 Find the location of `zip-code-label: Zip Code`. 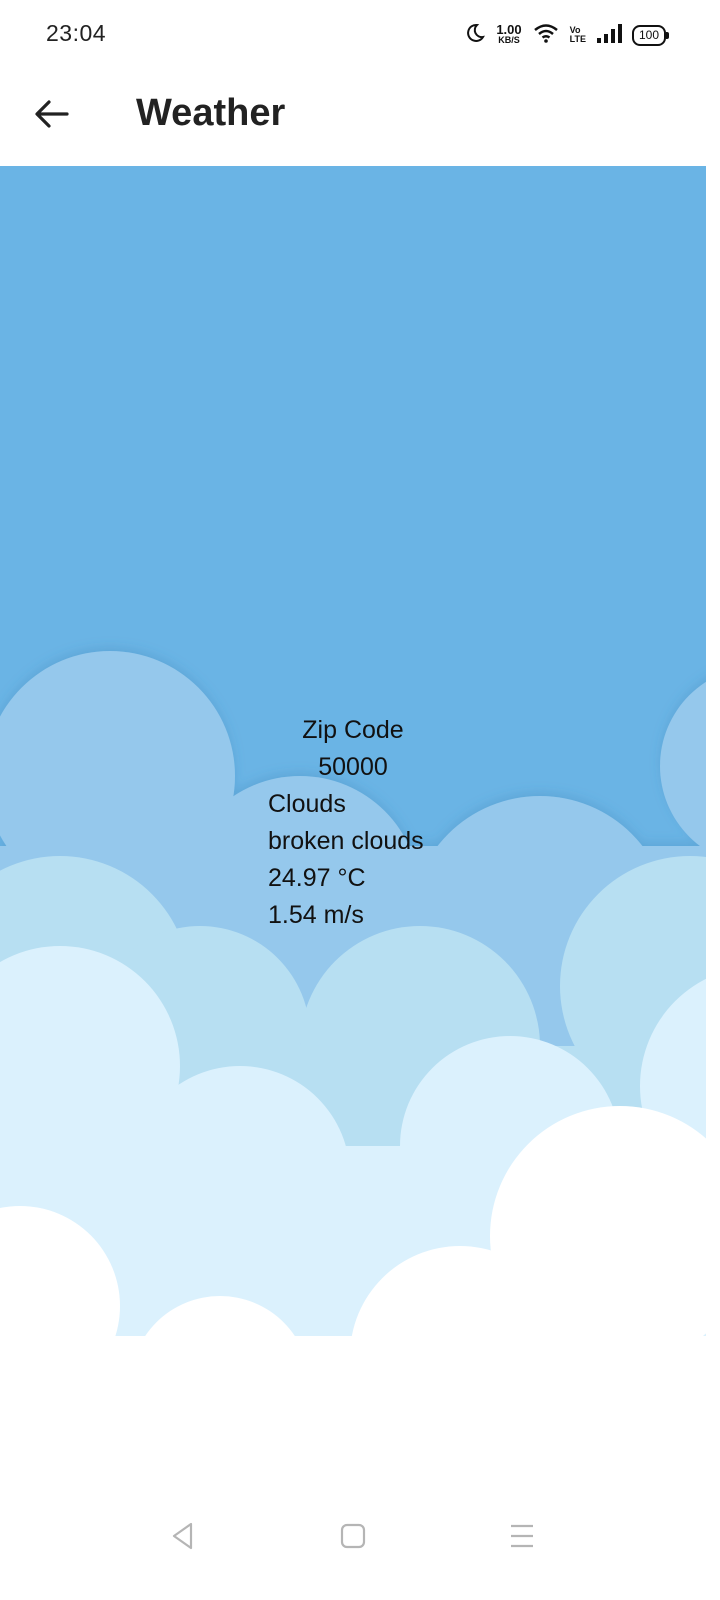

zip-code-label: Zip Code is located at coordinates (353, 730).